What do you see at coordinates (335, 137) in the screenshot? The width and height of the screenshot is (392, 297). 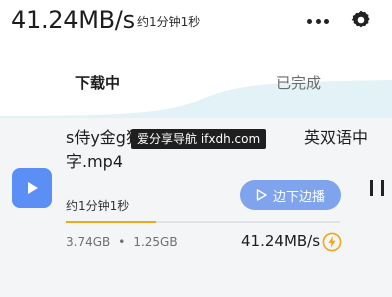 I see `file-name-line1-tail: 英双语中` at bounding box center [335, 137].